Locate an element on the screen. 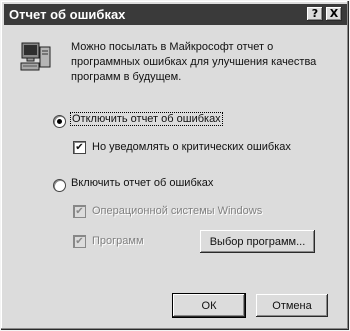 The width and height of the screenshot is (350, 331). title-bar: Отчет об ошибках ? X is located at coordinates (175, 14).